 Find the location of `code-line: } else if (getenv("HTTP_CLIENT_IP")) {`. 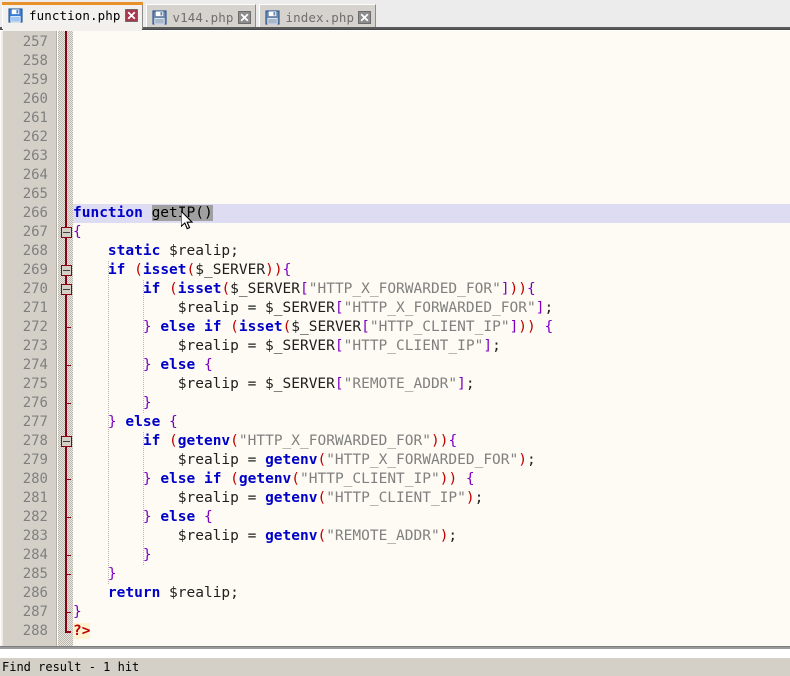

code-line: } else if (getenv("HTTP_CLIENT_IP")) { is located at coordinates (431, 479).